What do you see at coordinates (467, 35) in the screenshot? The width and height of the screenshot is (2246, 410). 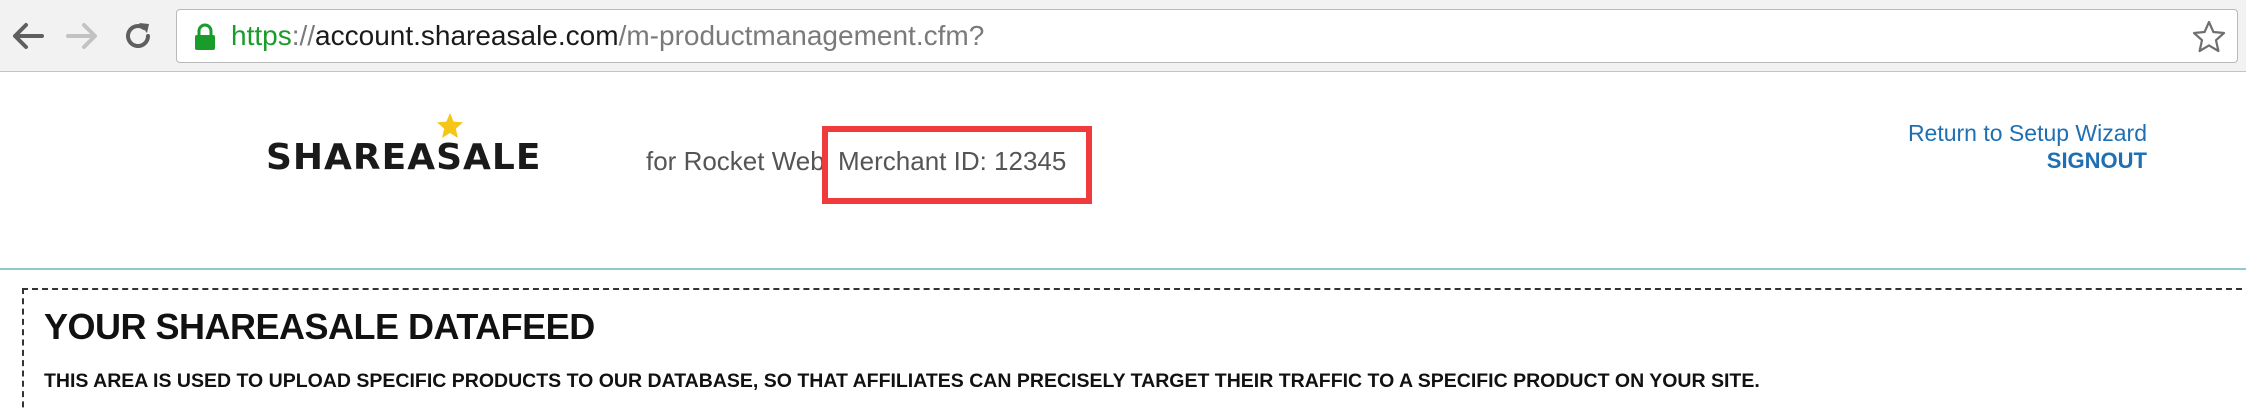 I see `url-host: account.shareasale.com` at bounding box center [467, 35].